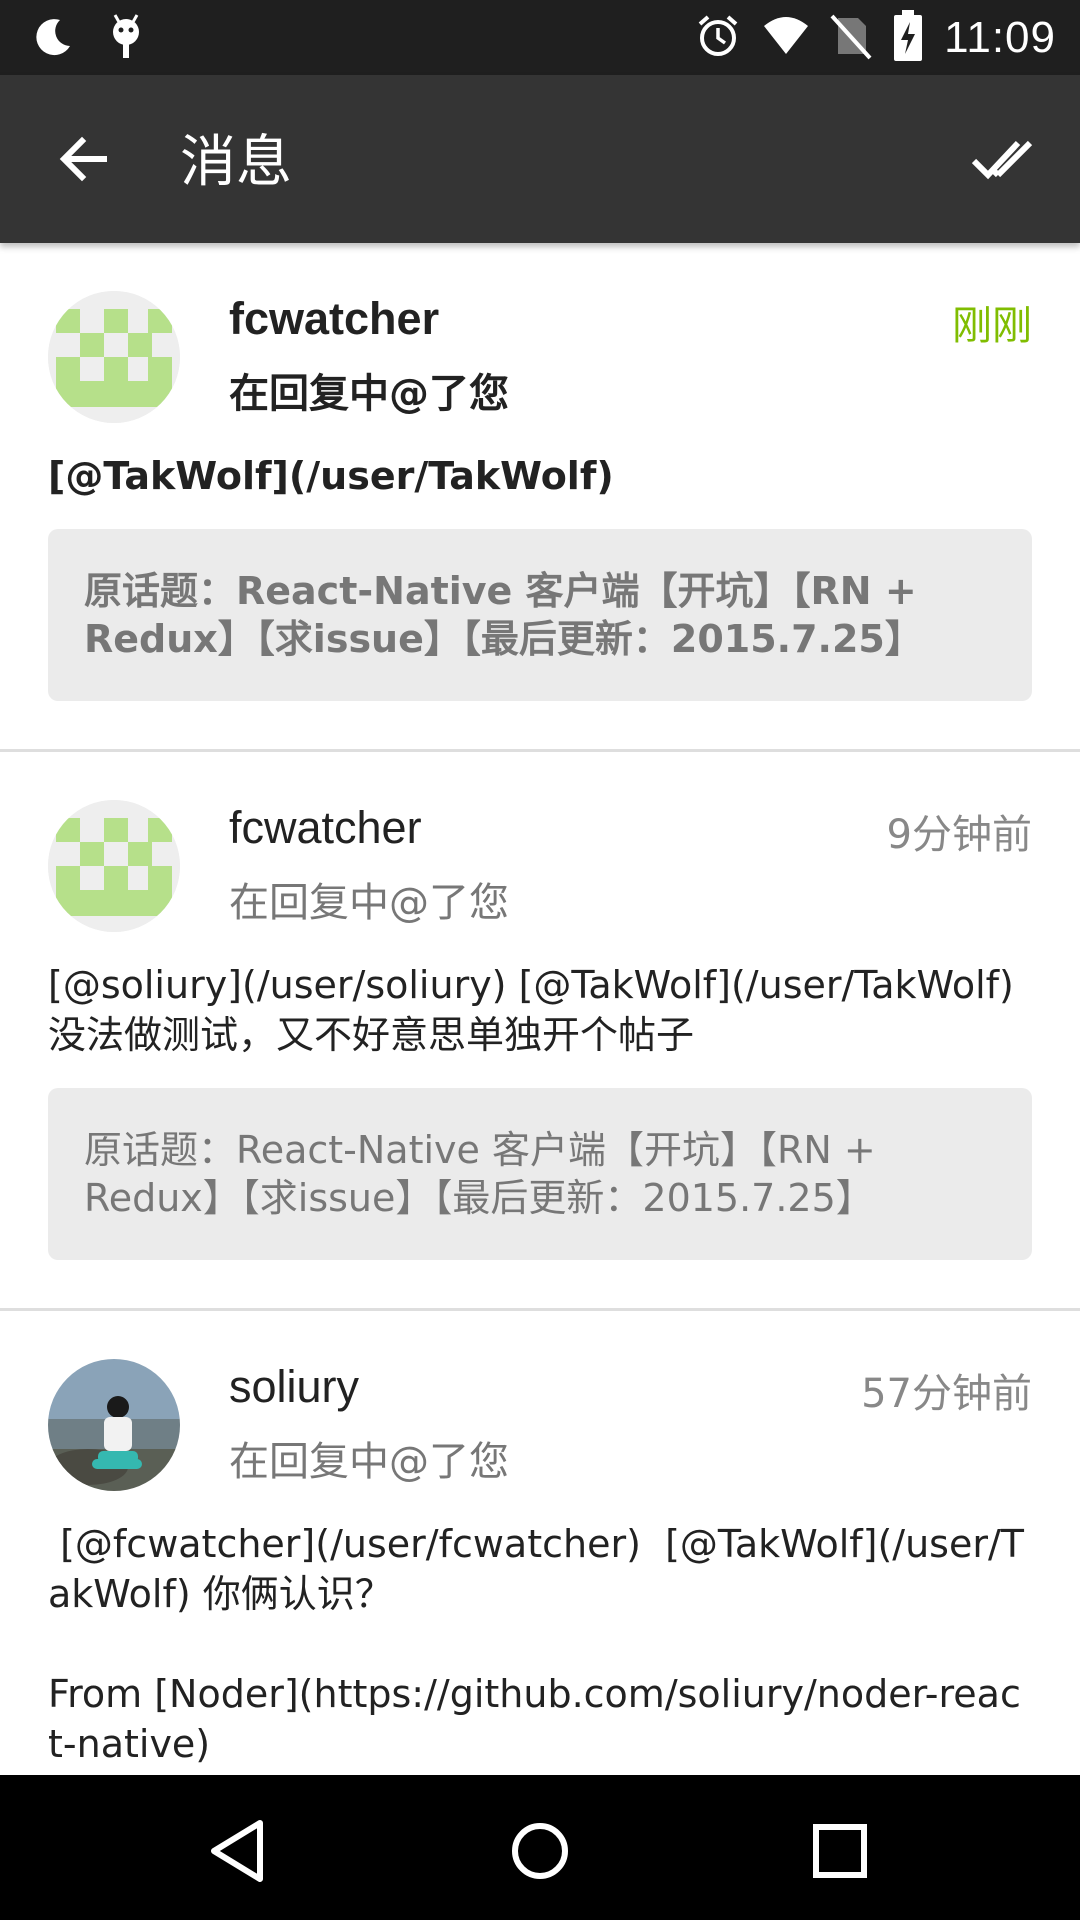 Image resolution: width=1080 pixels, height=1920 pixels. I want to click on message-time: 57分钟前, so click(946, 1394).